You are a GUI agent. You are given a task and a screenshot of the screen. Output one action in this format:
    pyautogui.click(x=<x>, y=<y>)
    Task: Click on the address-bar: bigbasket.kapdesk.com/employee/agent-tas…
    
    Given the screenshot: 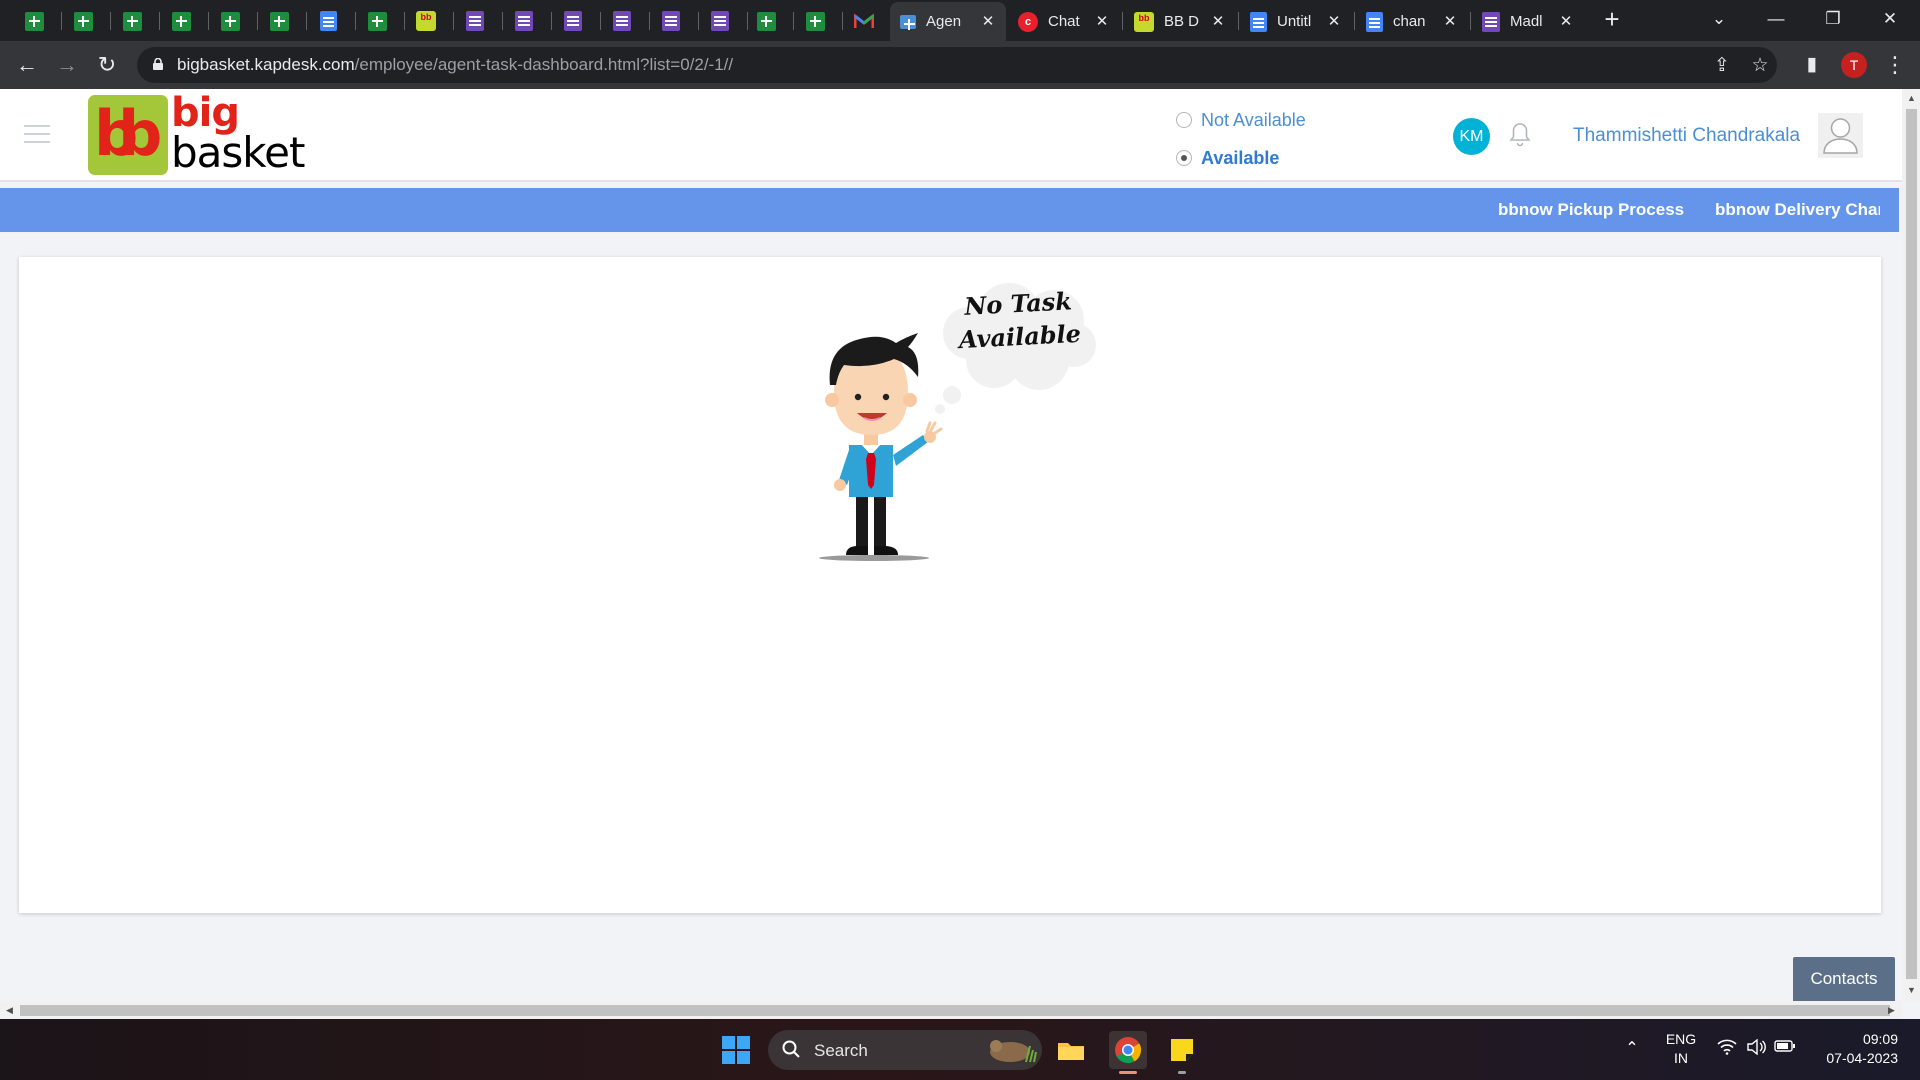 What is the action you would take?
    pyautogui.click(x=957, y=65)
    